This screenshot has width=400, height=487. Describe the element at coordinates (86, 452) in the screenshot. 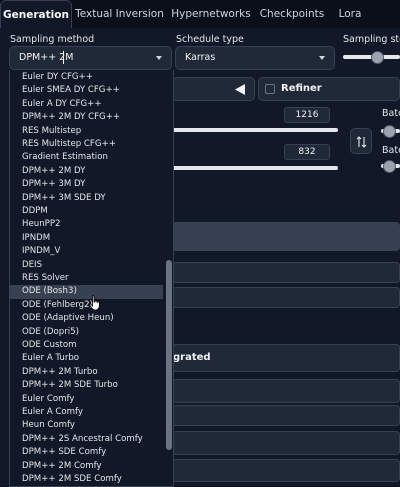

I see `dropdown-option: DPM++ SDE Comfy` at that location.